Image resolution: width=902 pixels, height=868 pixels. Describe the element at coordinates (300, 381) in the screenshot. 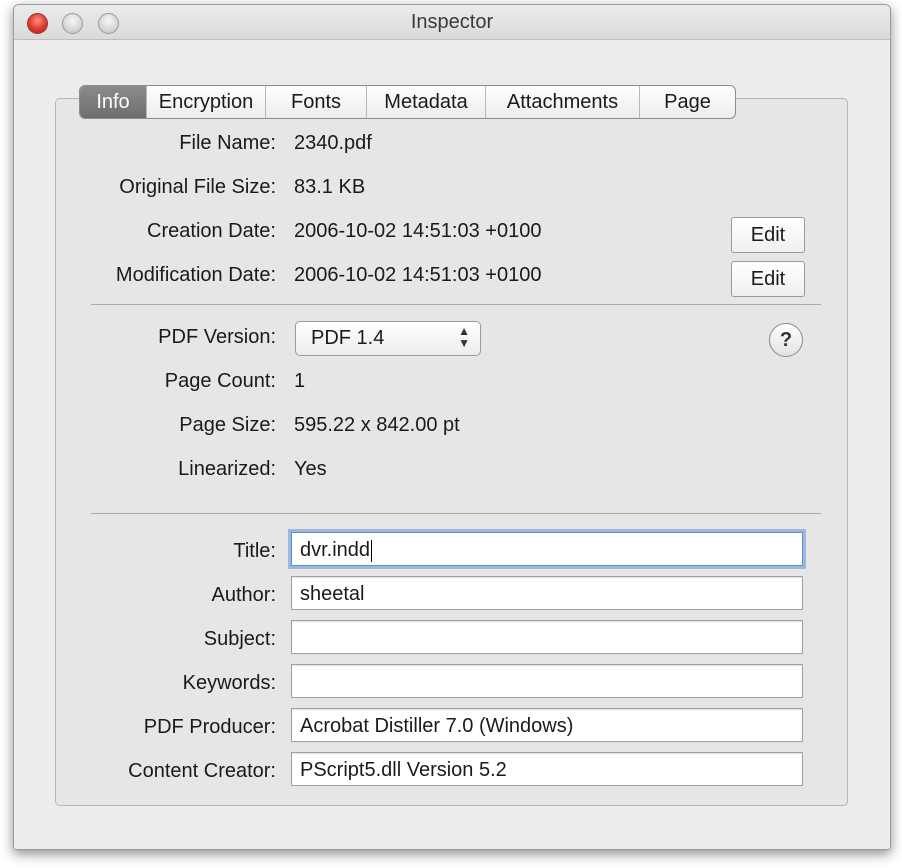

I see `page-count-value: 1` at that location.